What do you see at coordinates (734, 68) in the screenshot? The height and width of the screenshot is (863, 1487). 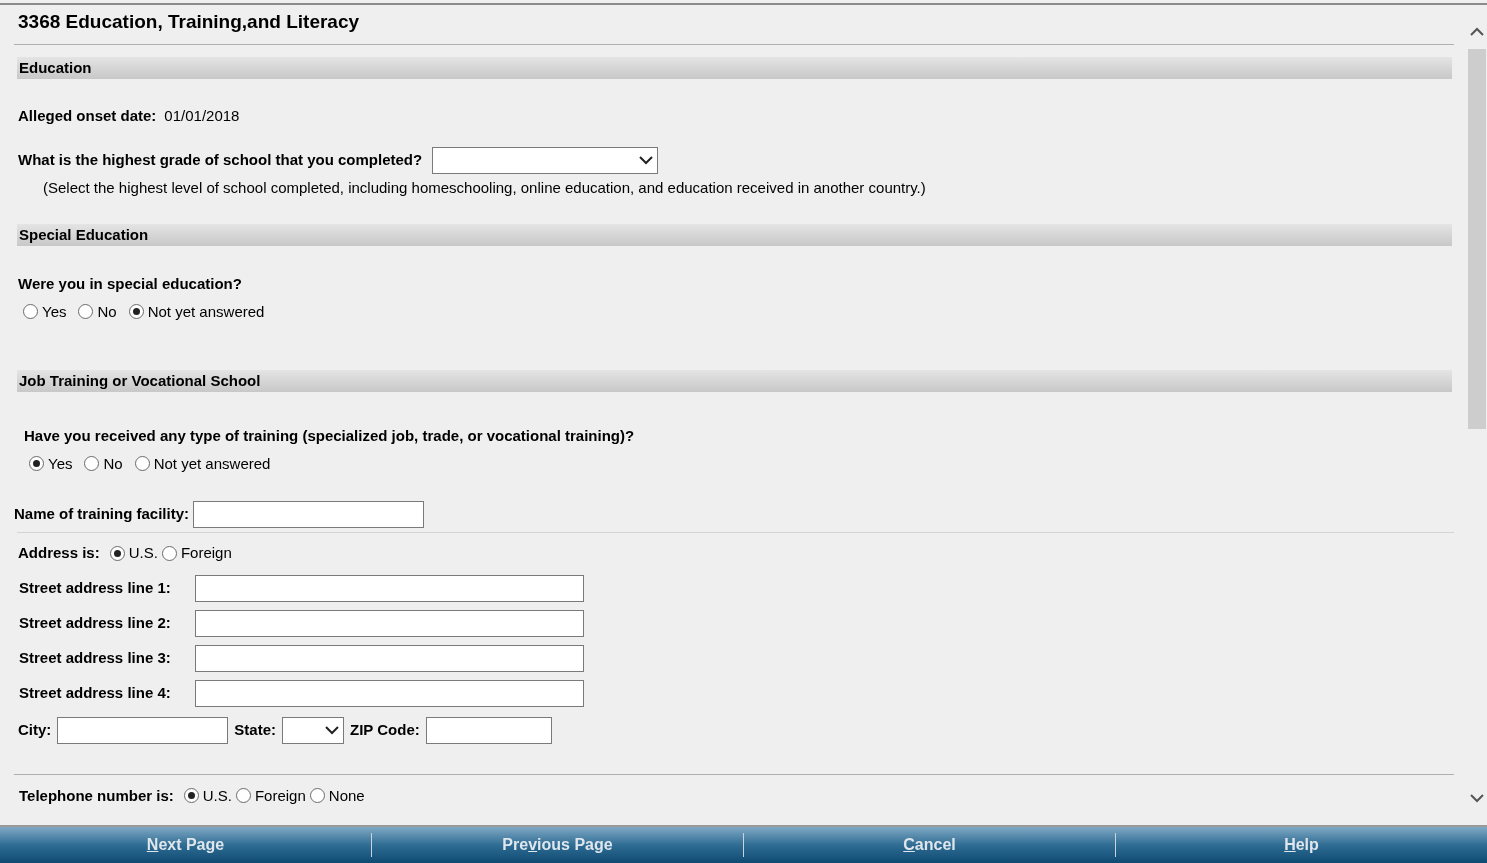 I see `section-heading: Education` at bounding box center [734, 68].